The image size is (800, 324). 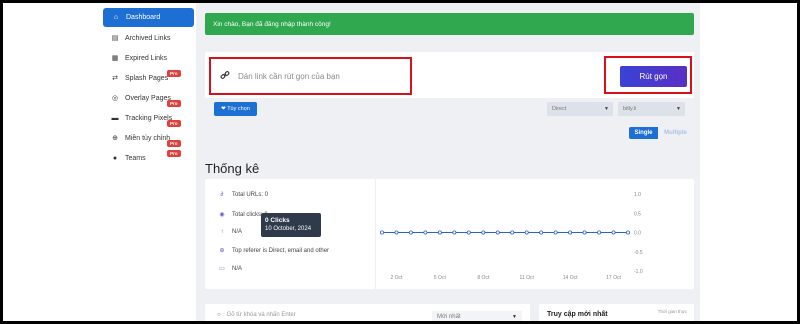 What do you see at coordinates (281, 250) in the screenshot?
I see `stat-text: Top referer is Direct, email and other` at bounding box center [281, 250].